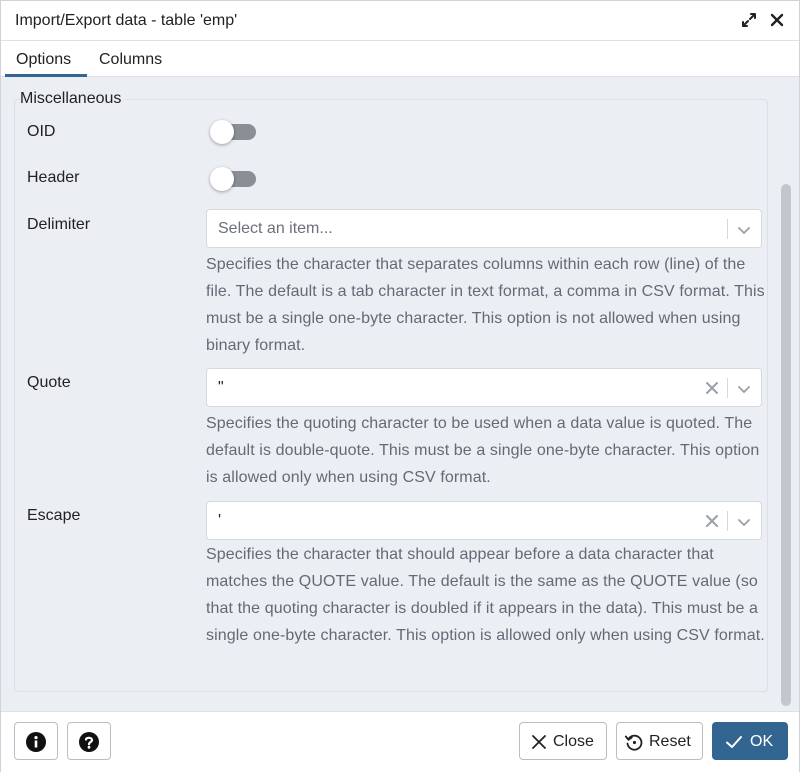 The height and width of the screenshot is (772, 800). Describe the element at coordinates (46, 75) in the screenshot. I see `active-tab-indicator` at that location.